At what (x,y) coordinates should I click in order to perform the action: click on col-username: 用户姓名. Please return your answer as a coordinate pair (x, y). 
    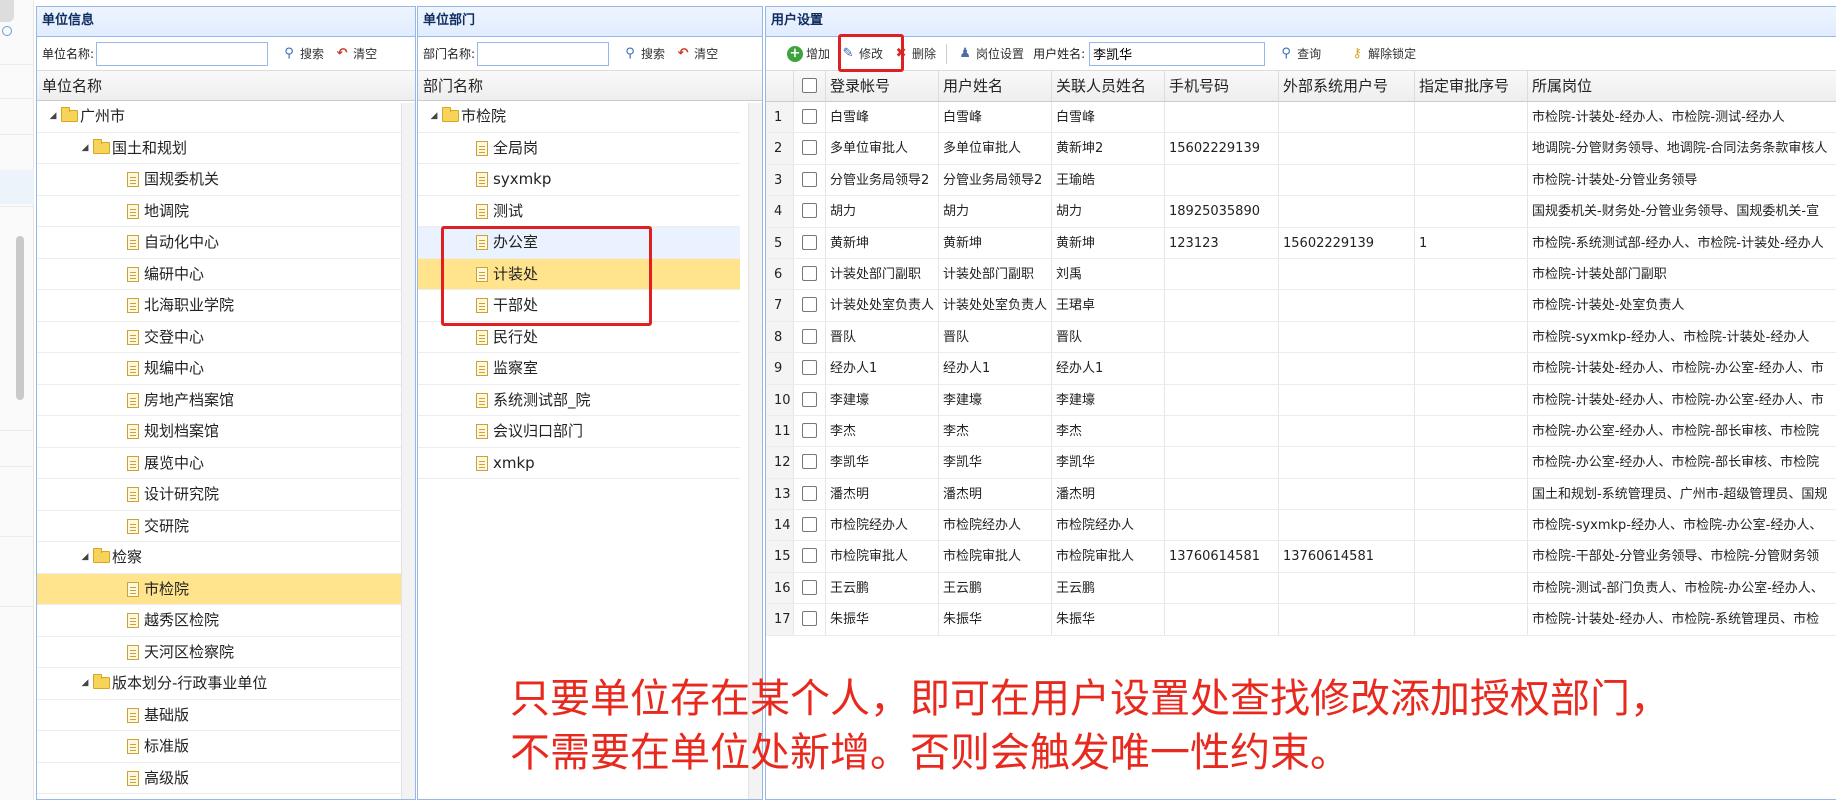
    Looking at the image, I should click on (995, 86).